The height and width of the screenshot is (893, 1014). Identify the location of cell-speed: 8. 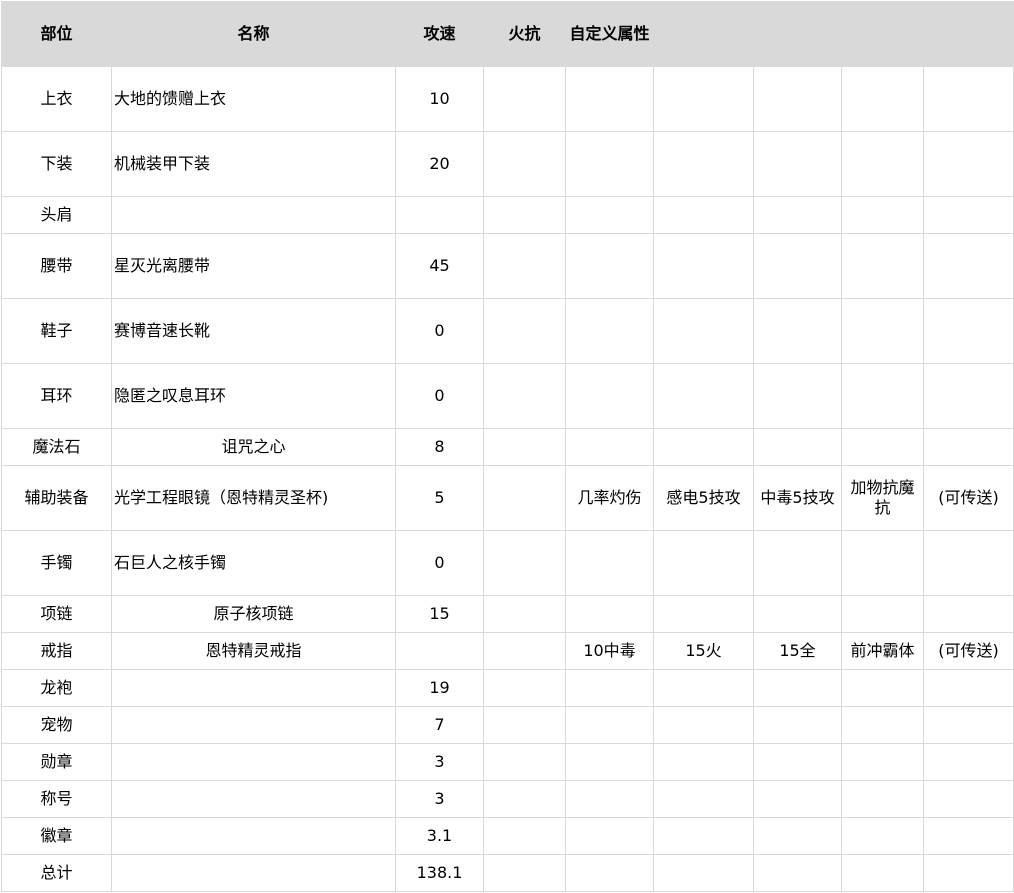
(439, 447).